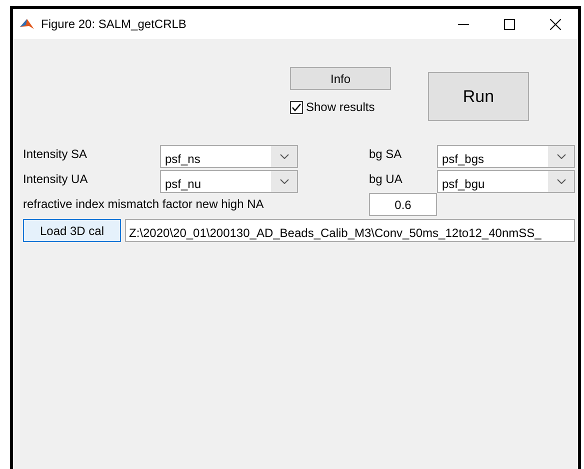 This screenshot has height=469, width=584. Describe the element at coordinates (340, 78) in the screenshot. I see `info-button: Info` at that location.